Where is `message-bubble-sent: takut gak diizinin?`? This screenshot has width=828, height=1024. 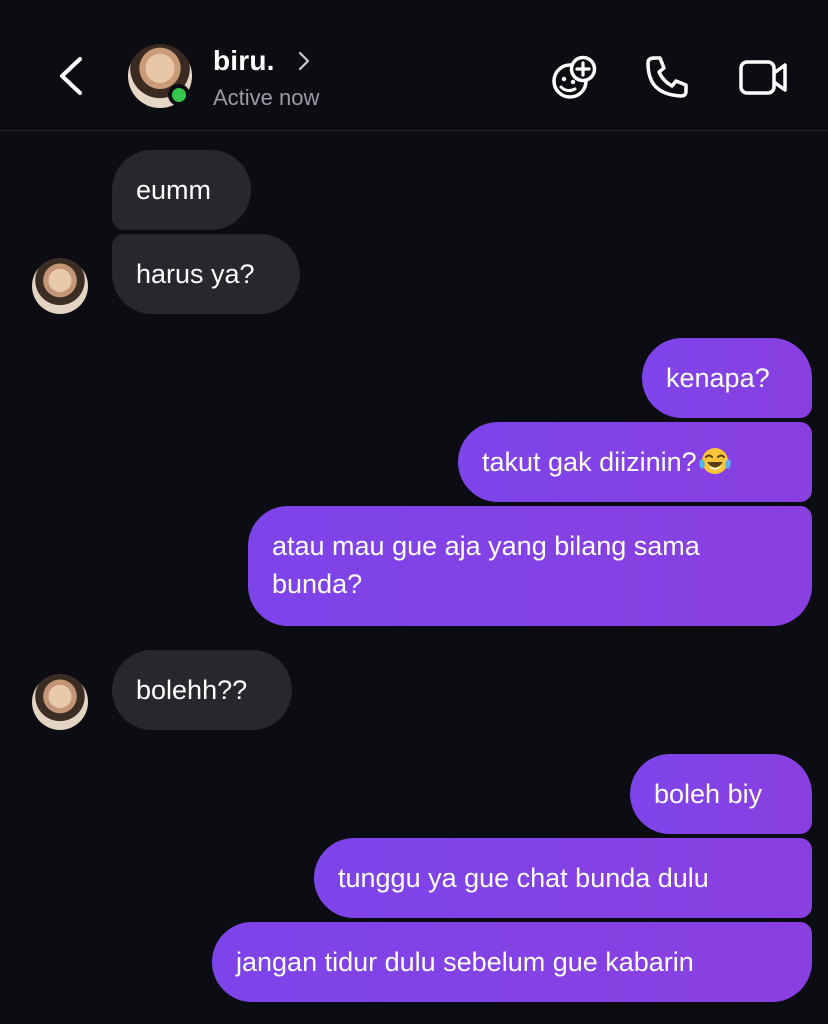
message-bubble-sent: takut gak diizinin? is located at coordinates (635, 462).